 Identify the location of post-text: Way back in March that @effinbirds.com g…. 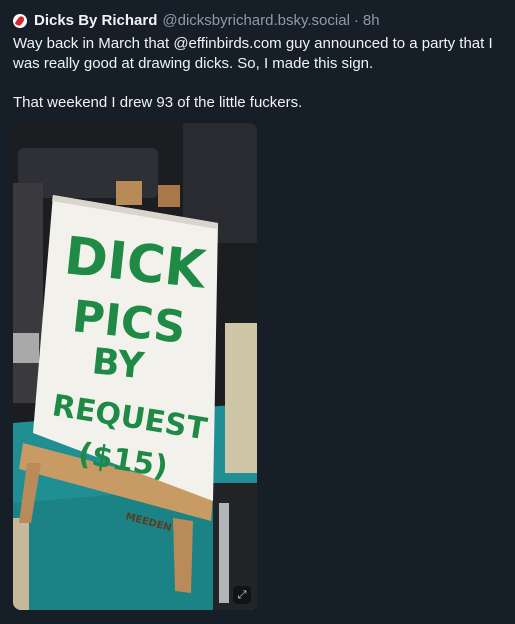
(259, 73).